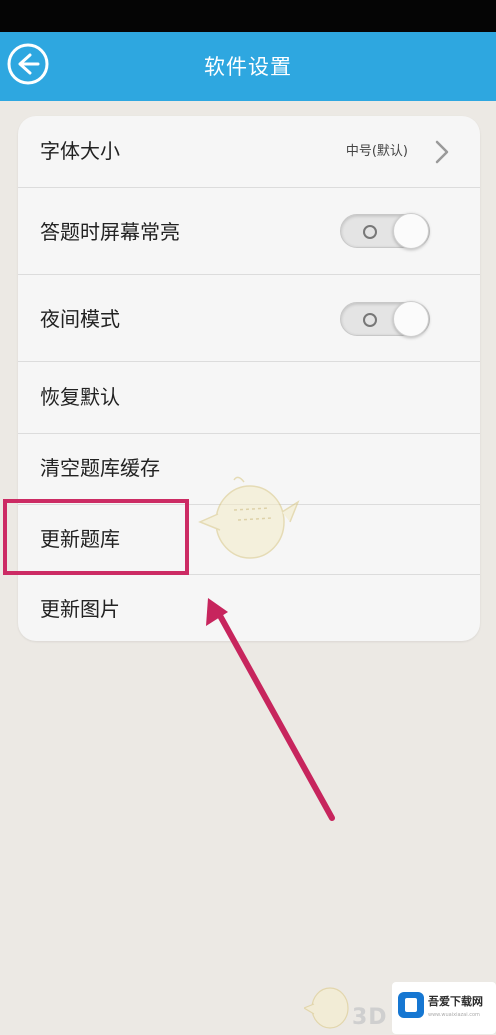 The image size is (496, 1035). I want to click on app-header: 软件设置, so click(248, 66).